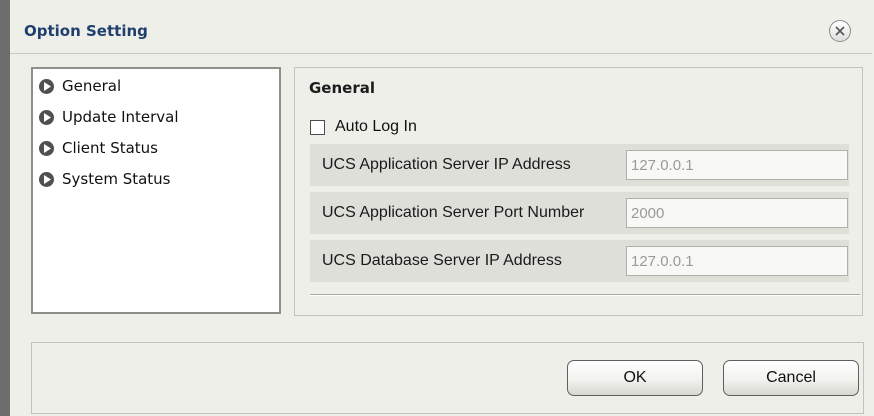 This screenshot has height=416, width=874. I want to click on db-server-ip-label: UCS Database Server IP Address, so click(442, 260).